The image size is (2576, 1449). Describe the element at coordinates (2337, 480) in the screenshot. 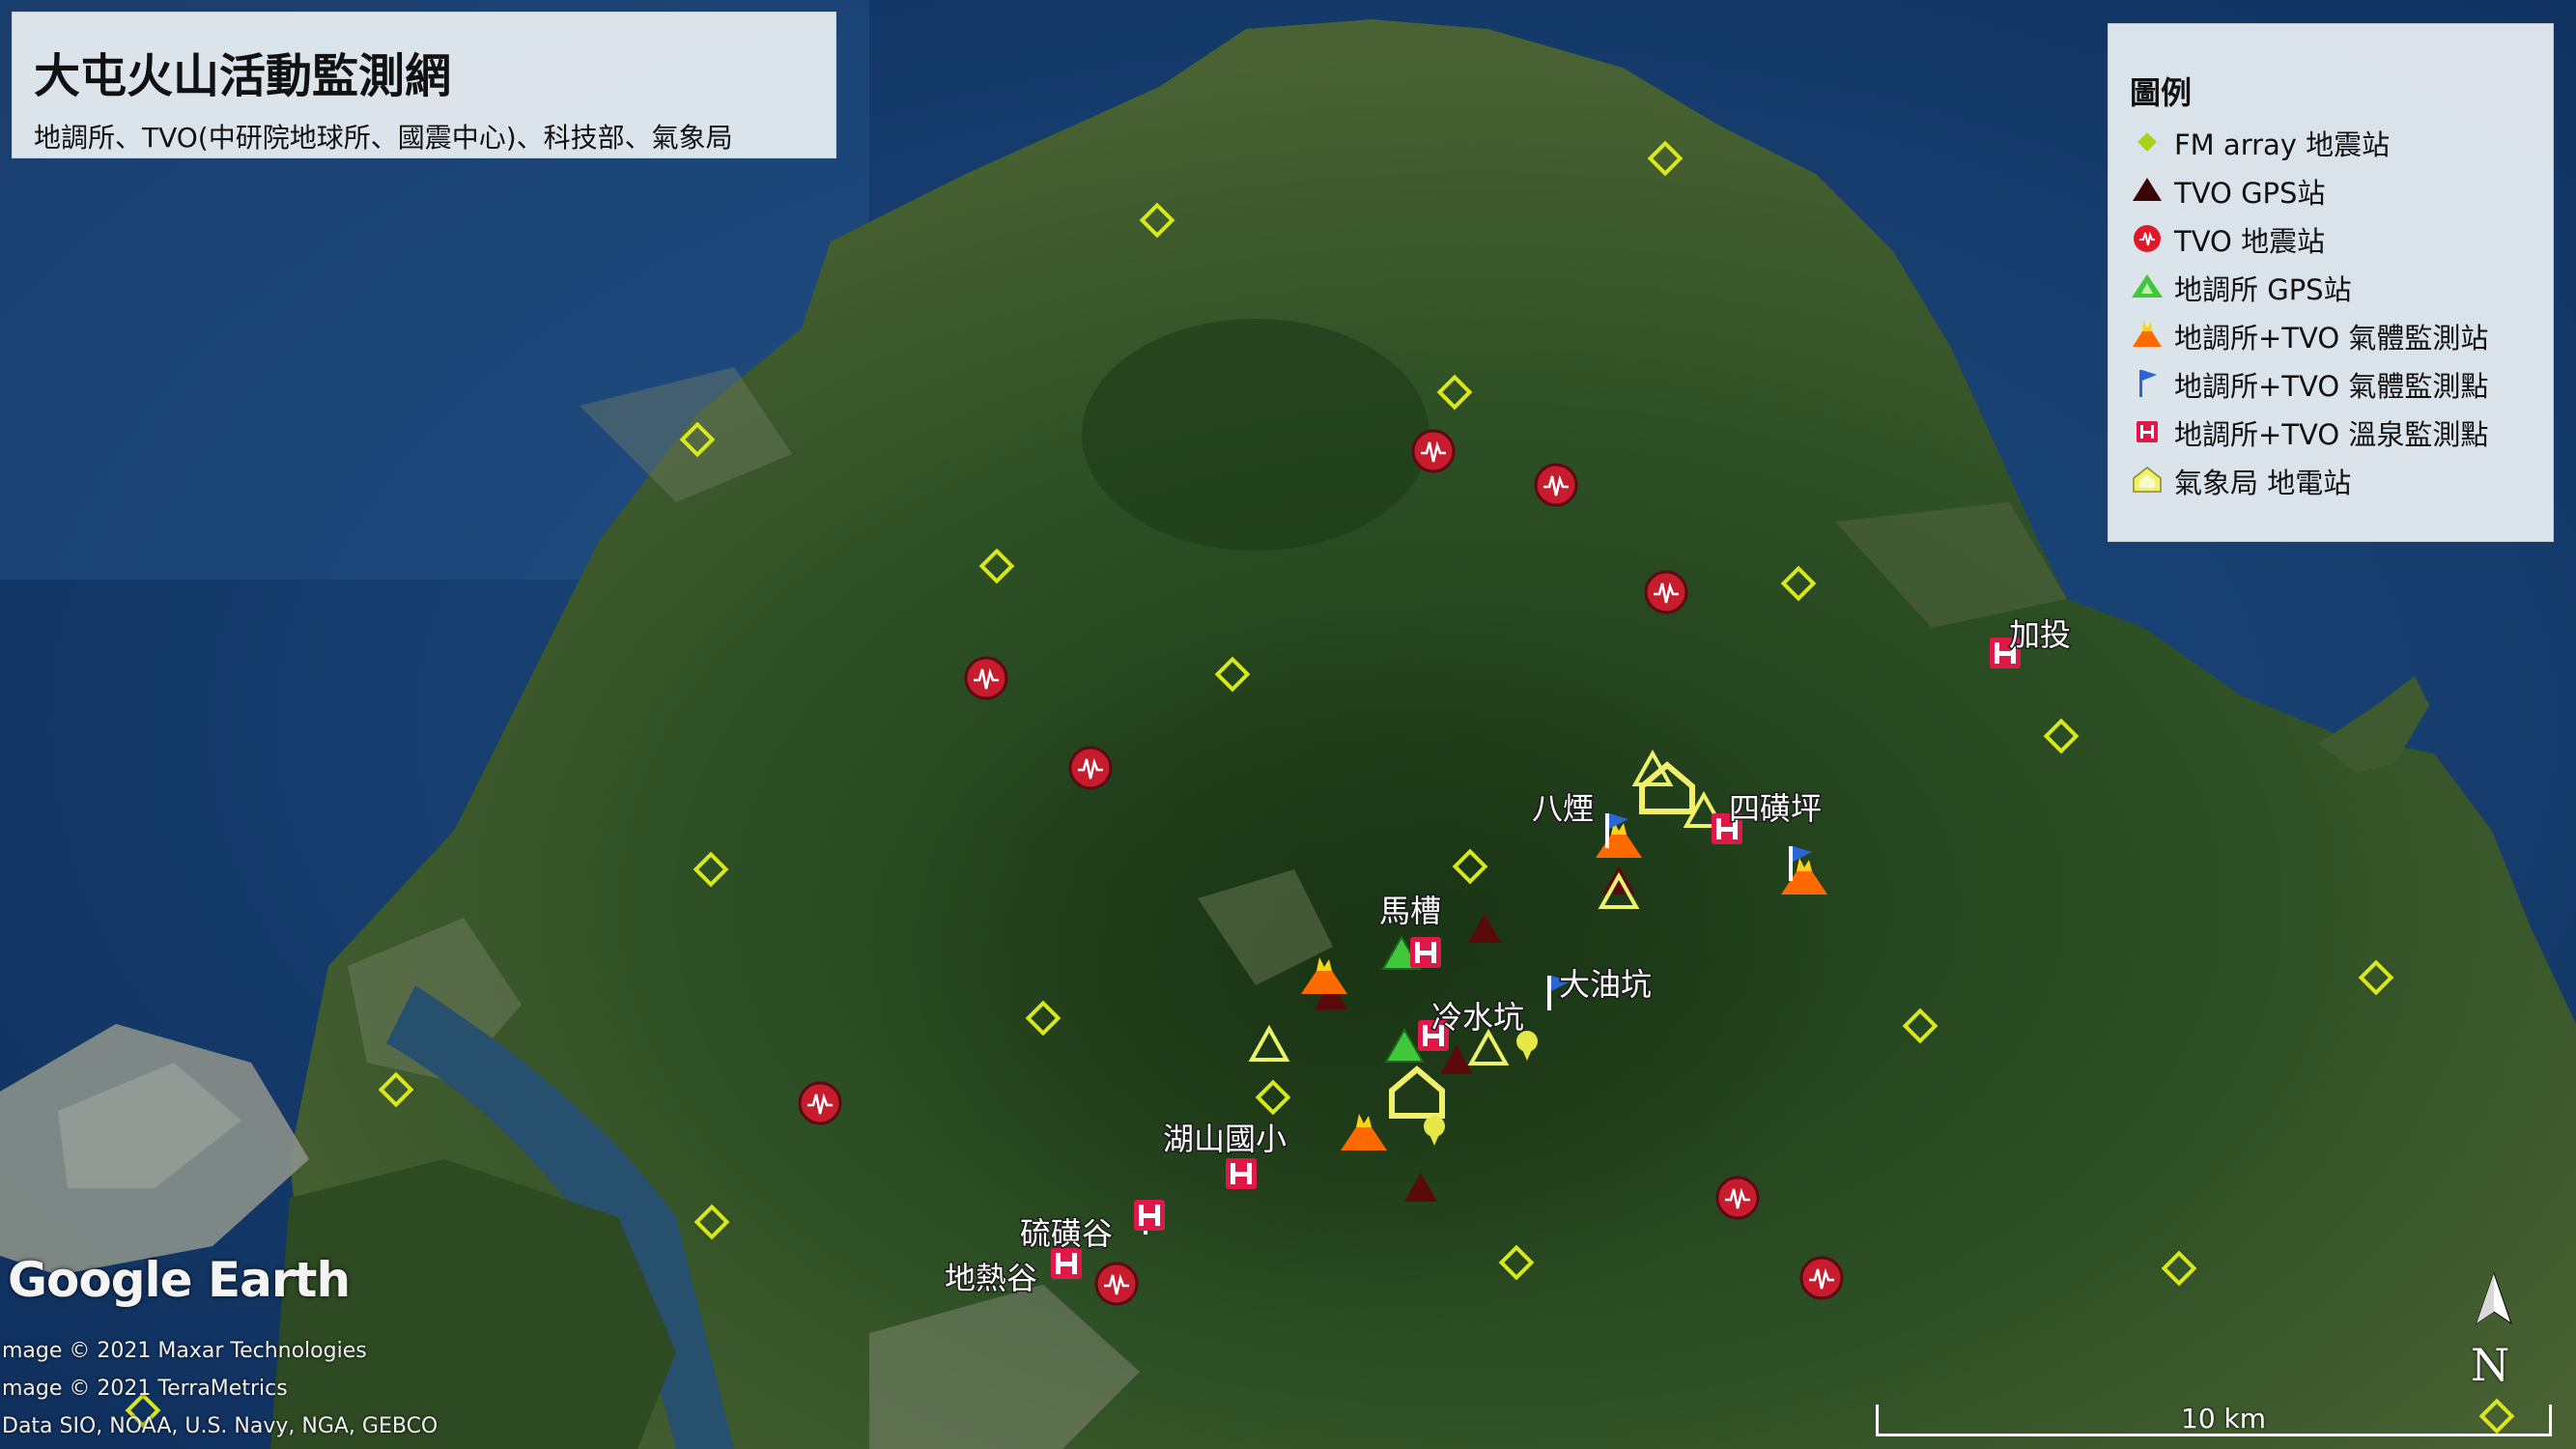

I see `legend-item-geoelectric: 氣象局 地電站` at that location.